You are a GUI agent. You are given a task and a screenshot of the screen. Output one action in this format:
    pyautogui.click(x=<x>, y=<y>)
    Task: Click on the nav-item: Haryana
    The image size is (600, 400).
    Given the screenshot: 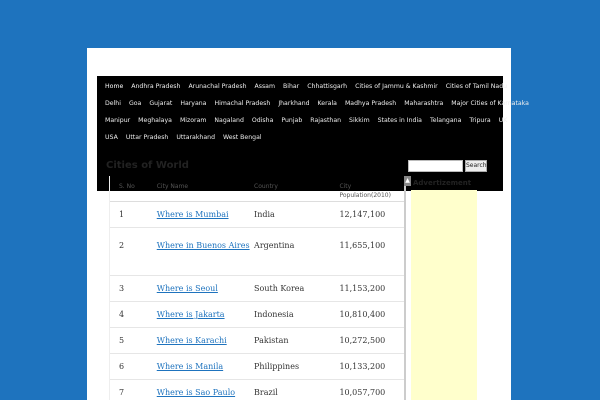 What is the action you would take?
    pyautogui.click(x=193, y=103)
    